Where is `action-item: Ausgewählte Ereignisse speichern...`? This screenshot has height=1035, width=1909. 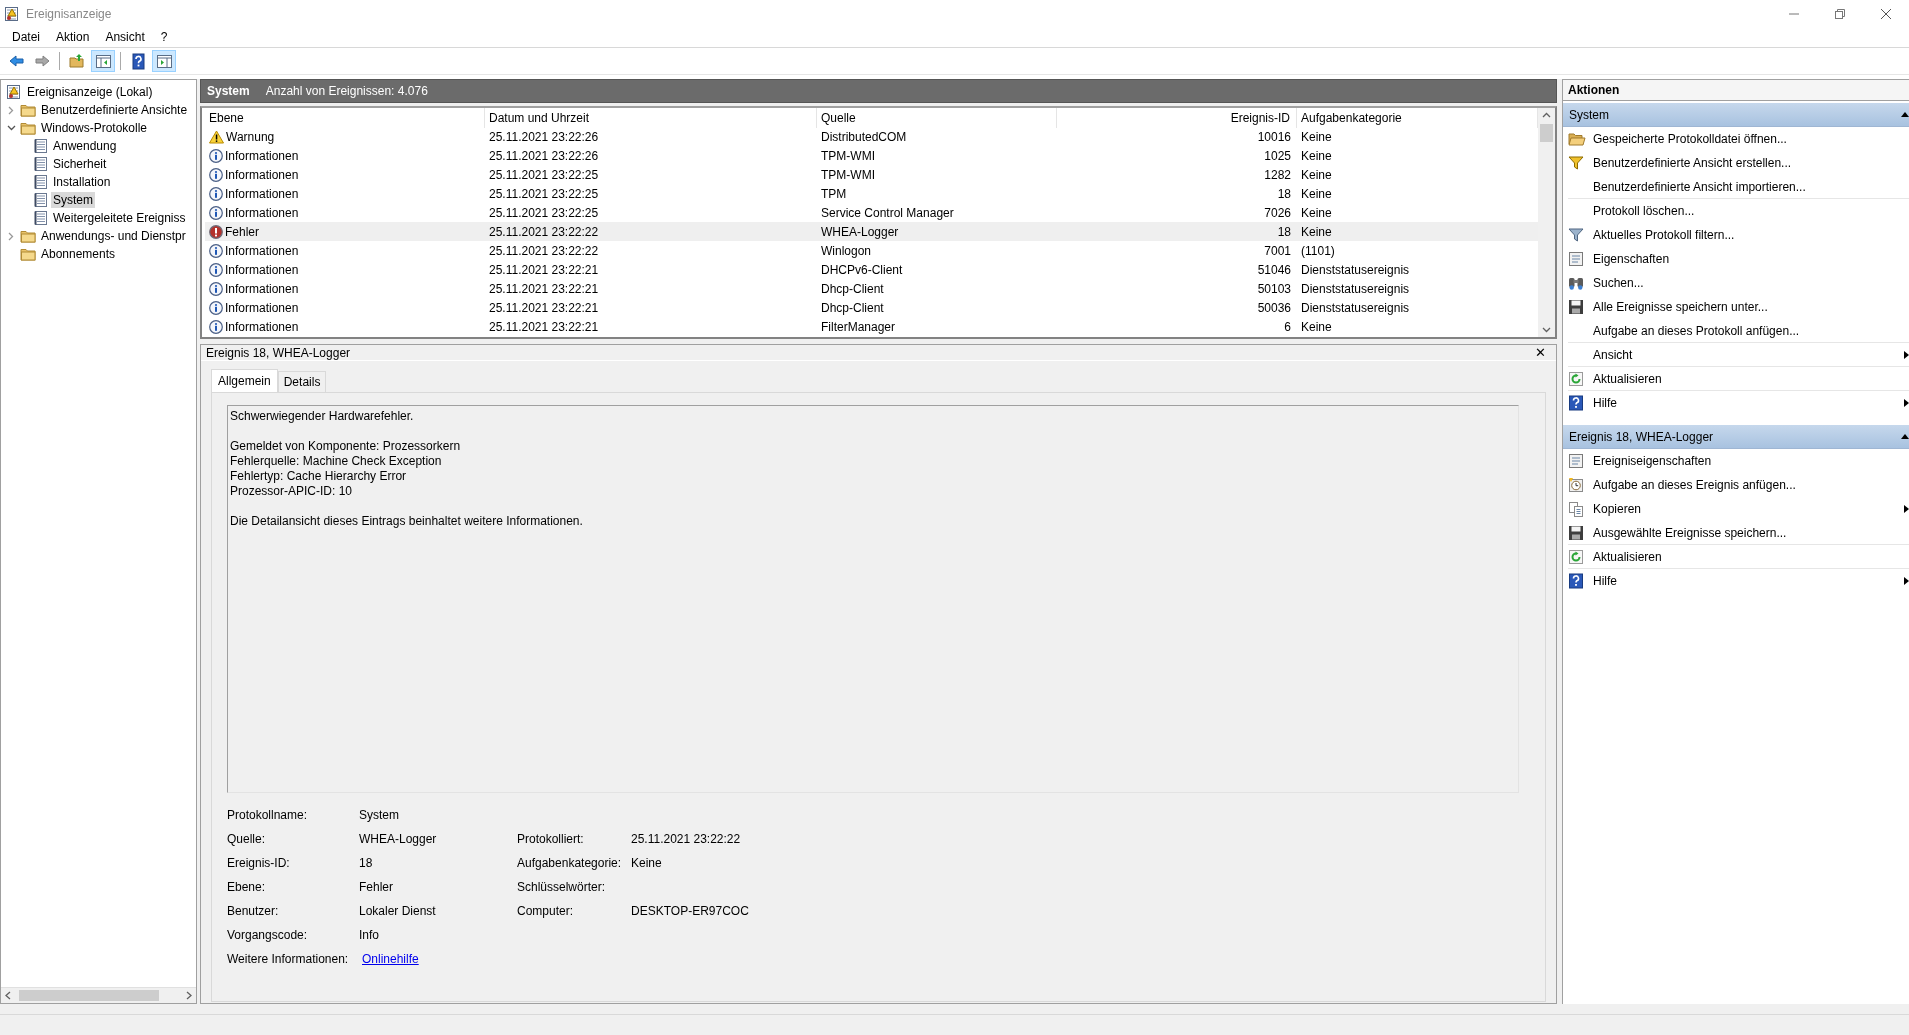
action-item: Ausgewählte Ereignisse speichern... is located at coordinates (1738, 533).